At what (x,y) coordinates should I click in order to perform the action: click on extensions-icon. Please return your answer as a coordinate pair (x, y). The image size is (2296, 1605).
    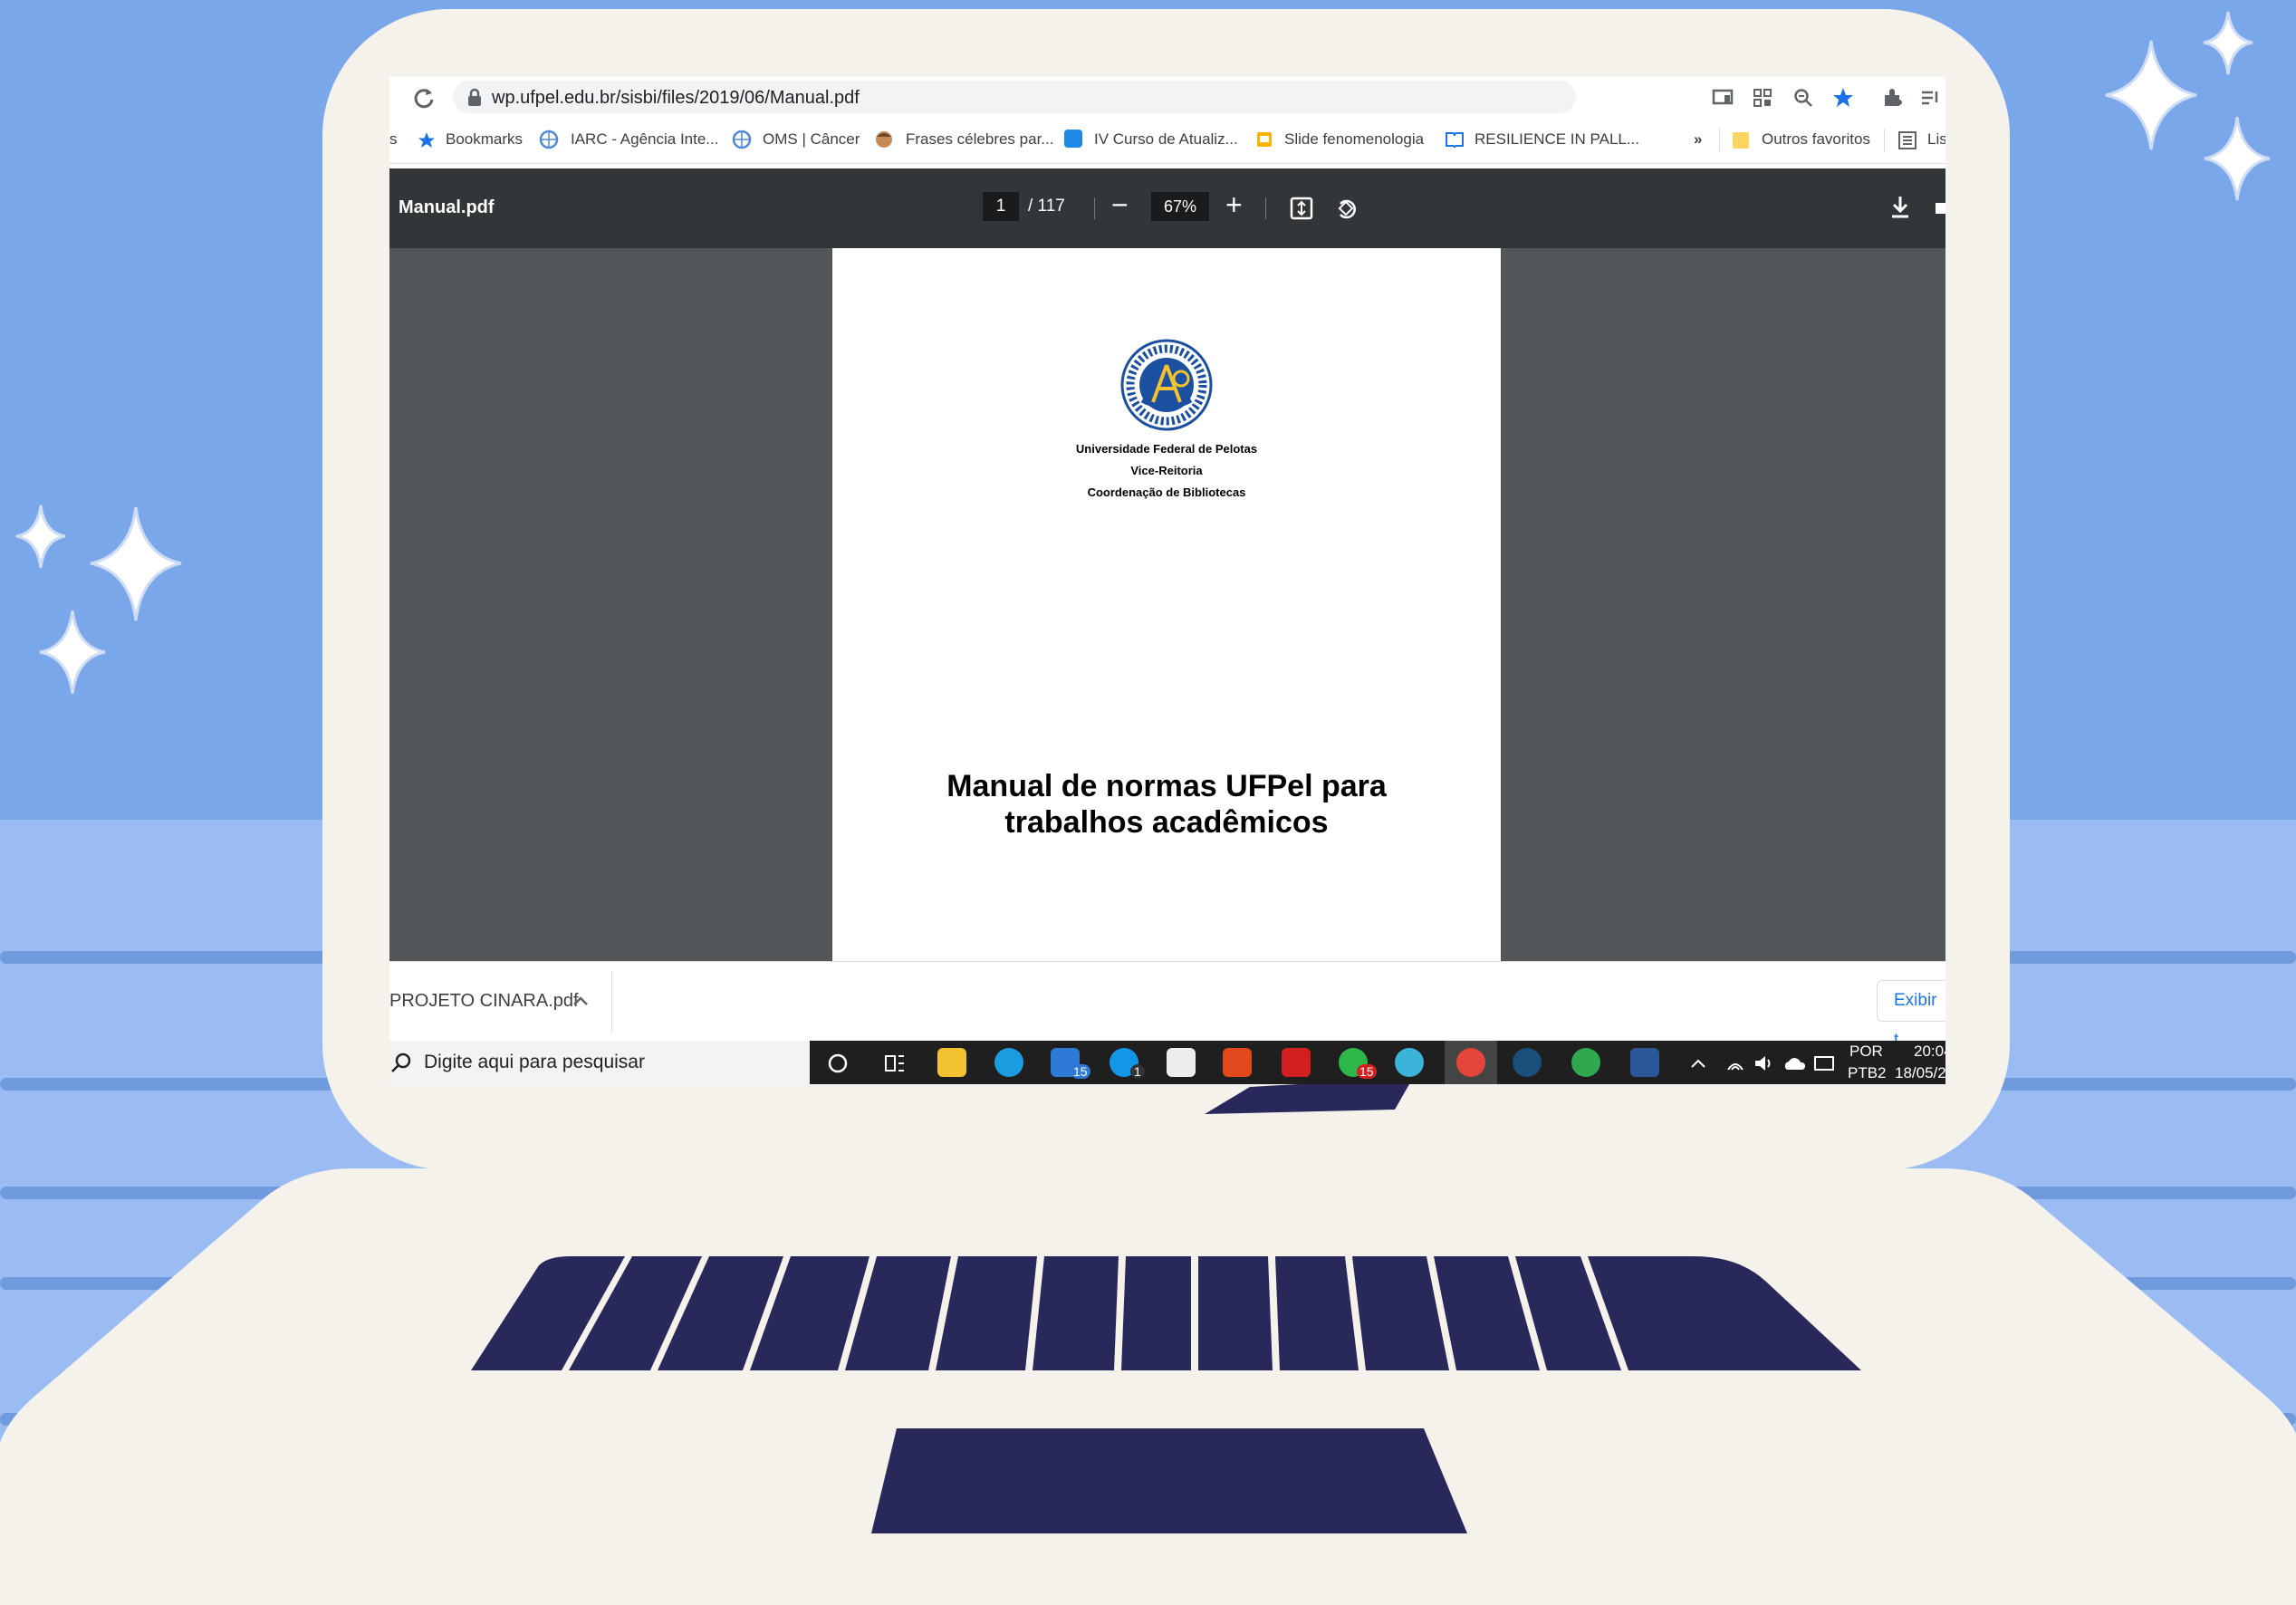
    Looking at the image, I should click on (1892, 98).